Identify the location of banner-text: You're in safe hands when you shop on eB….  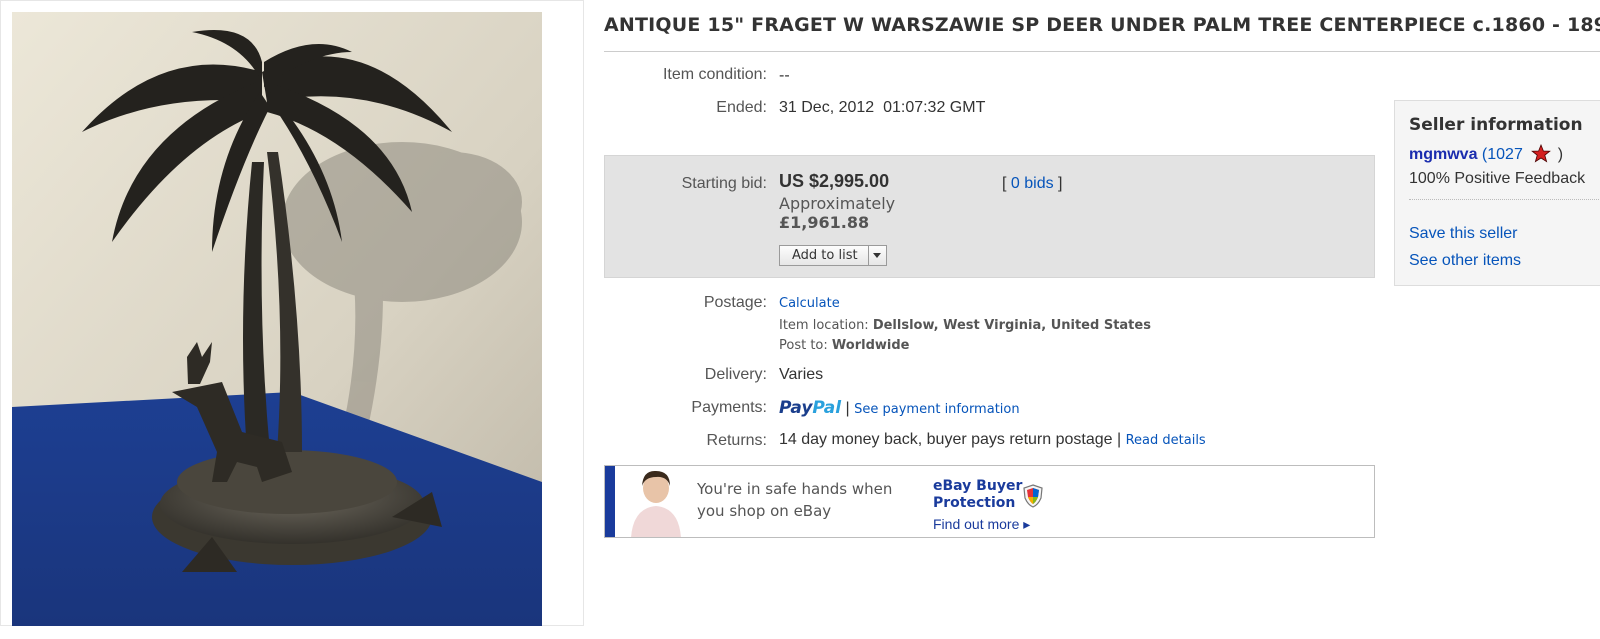
(795, 500).